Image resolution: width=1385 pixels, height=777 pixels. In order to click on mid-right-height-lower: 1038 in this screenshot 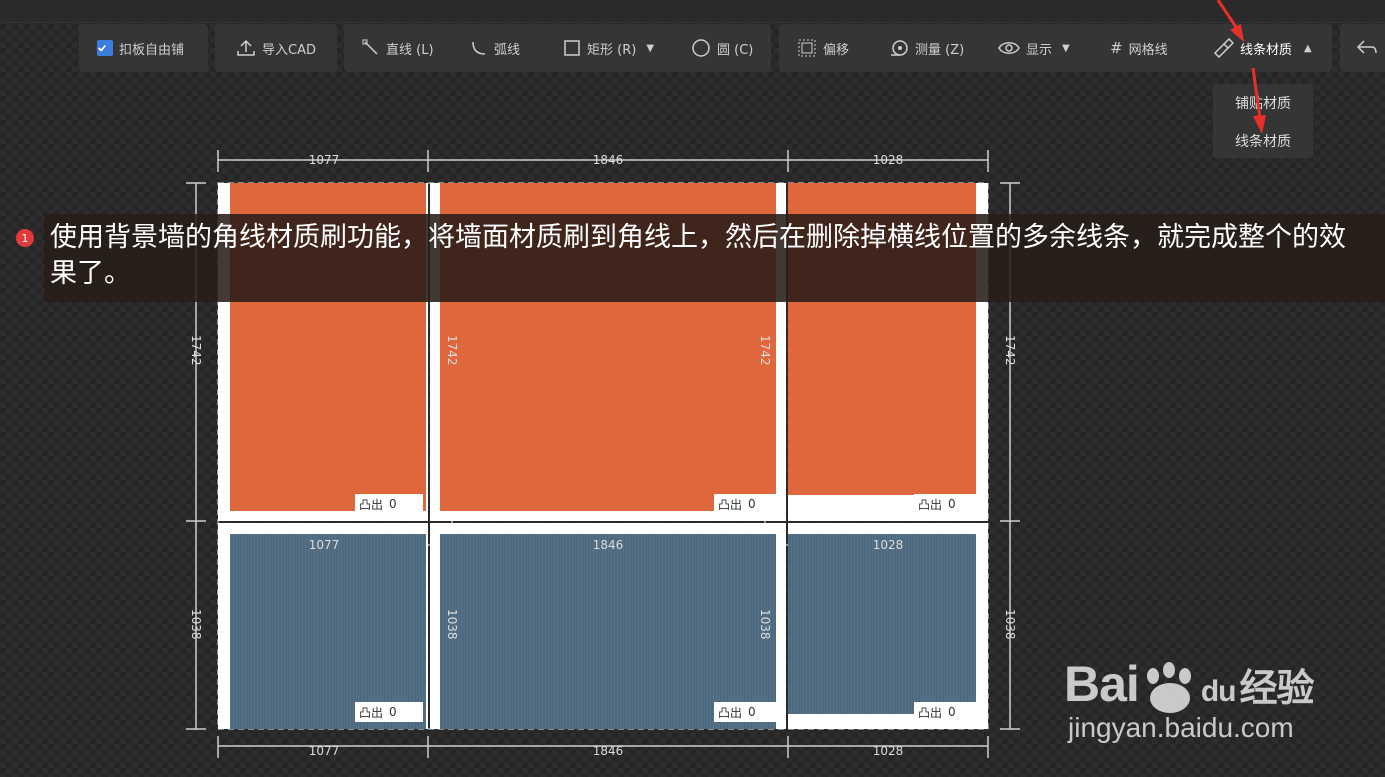, I will do `click(765, 624)`.